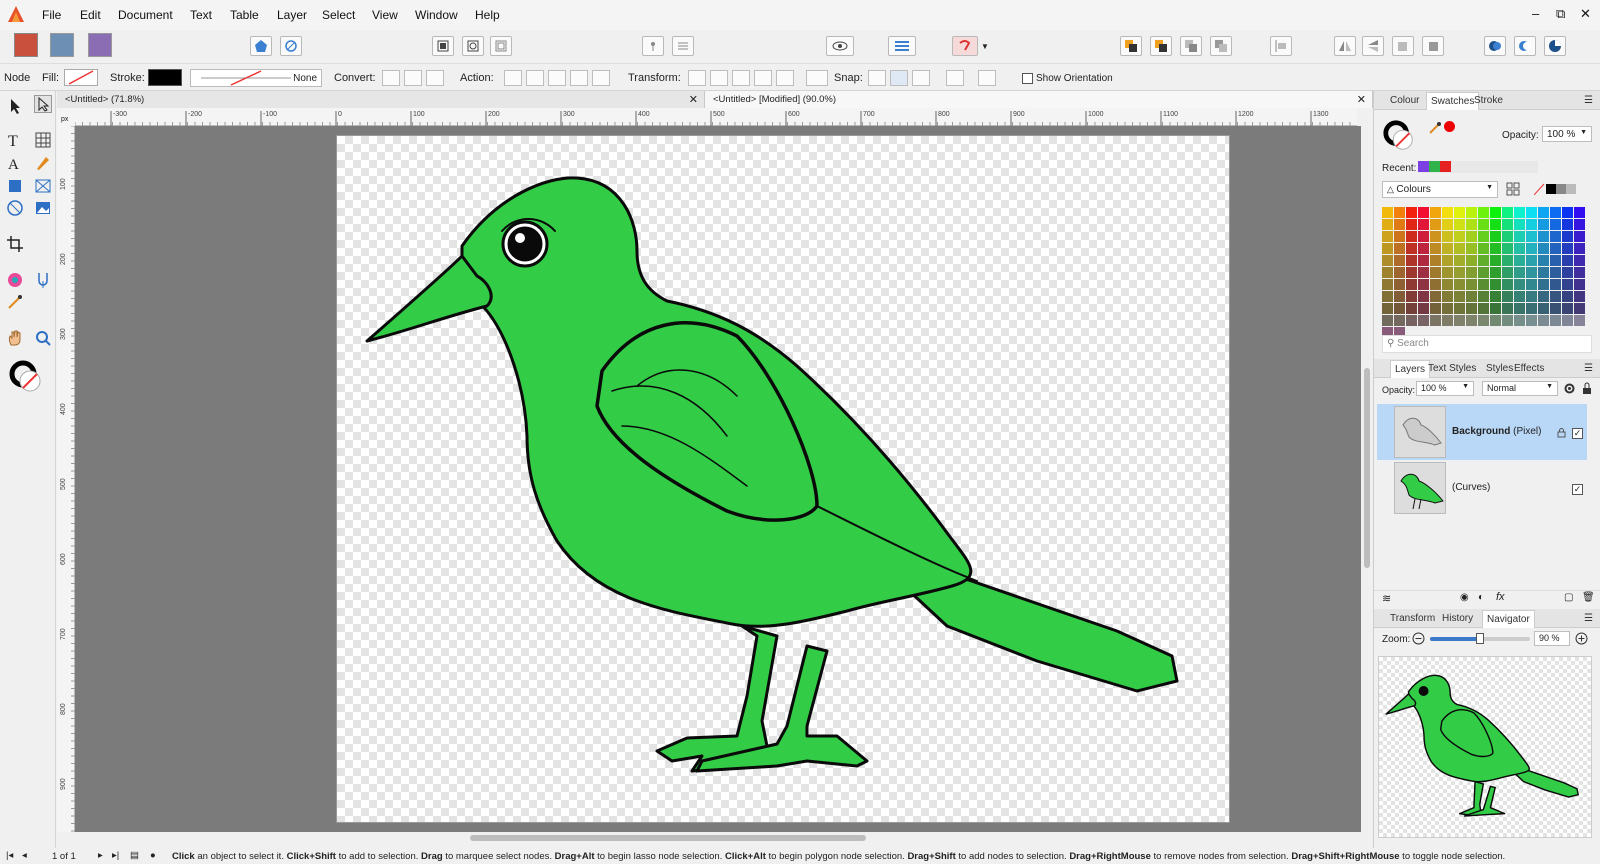 Image resolution: width=1600 pixels, height=864 pixels. What do you see at coordinates (1495, 46) in the screenshot?
I see `boolean-add-dark-icon` at bounding box center [1495, 46].